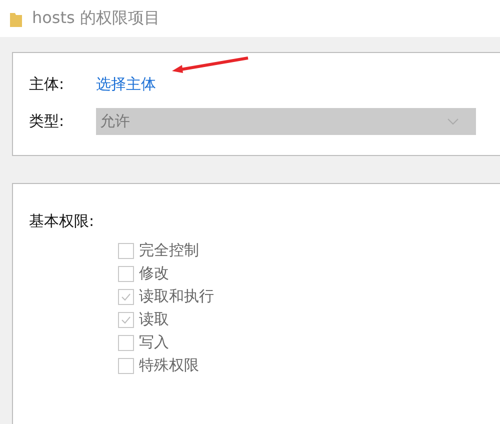  I want to click on type-label: 类型:, so click(47, 121).